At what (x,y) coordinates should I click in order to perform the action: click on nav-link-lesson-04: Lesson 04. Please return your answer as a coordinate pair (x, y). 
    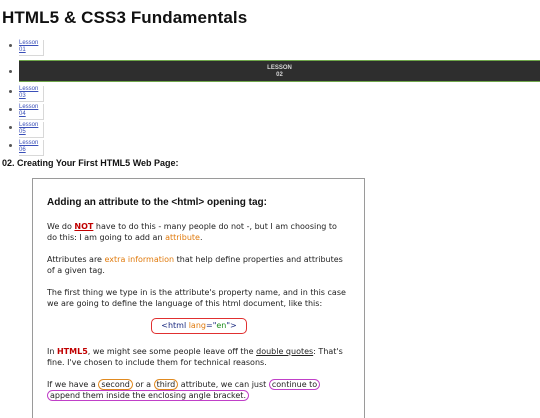
    Looking at the image, I should click on (31, 112).